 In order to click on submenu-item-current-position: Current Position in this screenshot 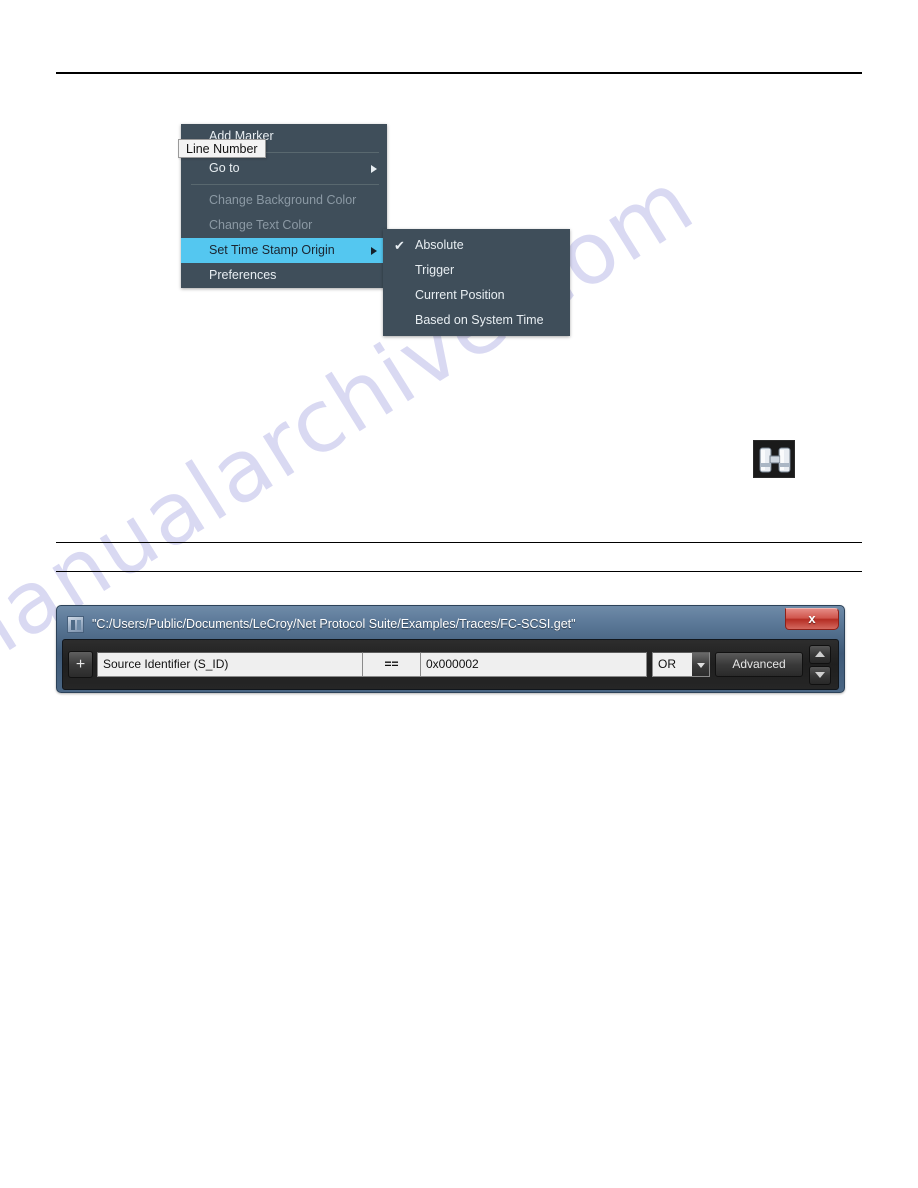, I will do `click(476, 295)`.